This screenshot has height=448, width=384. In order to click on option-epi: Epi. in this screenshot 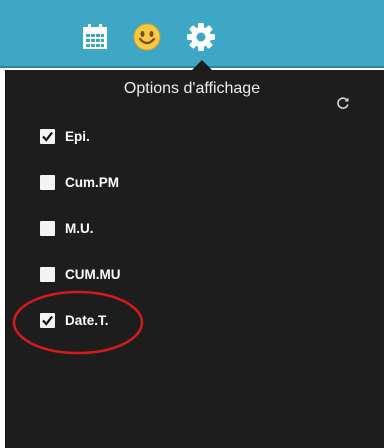, I will do `click(65, 136)`.